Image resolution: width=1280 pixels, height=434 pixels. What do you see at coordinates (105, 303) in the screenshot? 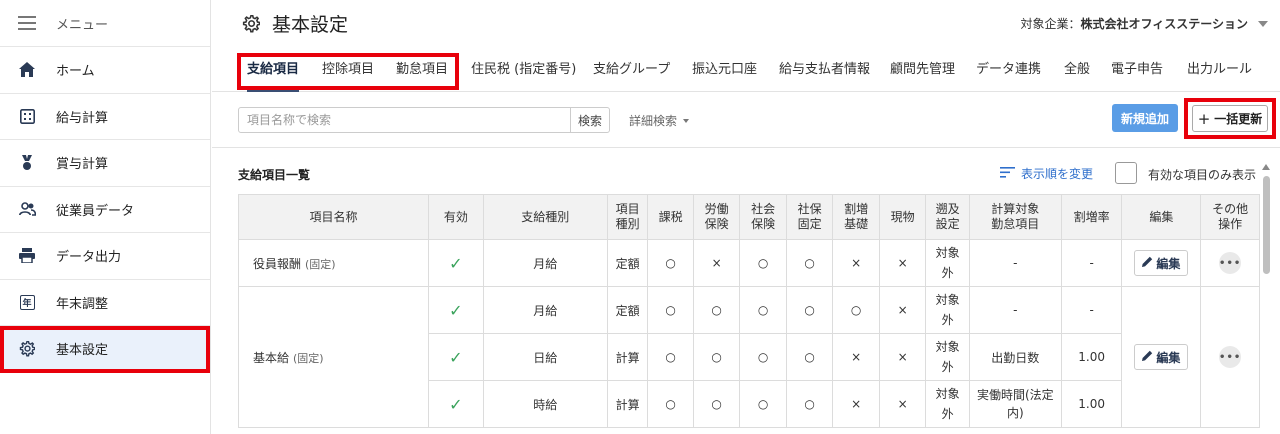
I see `sidebar-item-year-end: 年 年末調整` at bounding box center [105, 303].